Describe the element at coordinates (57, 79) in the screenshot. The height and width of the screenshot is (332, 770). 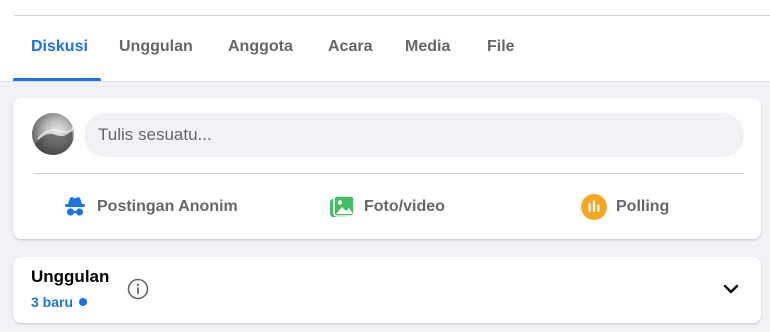
I see `active-tab-indicator` at that location.